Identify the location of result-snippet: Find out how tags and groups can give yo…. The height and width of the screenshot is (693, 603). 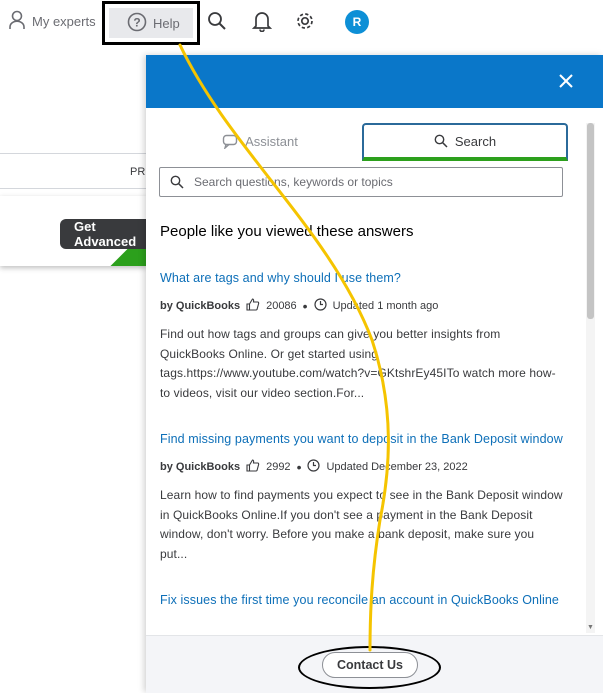
(358, 363).